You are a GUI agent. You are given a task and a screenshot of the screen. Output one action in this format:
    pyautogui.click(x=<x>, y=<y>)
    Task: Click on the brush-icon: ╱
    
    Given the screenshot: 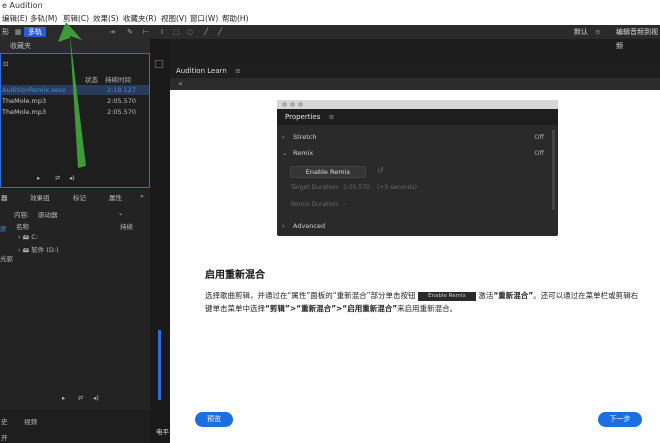 What is the action you would take?
    pyautogui.click(x=206, y=32)
    